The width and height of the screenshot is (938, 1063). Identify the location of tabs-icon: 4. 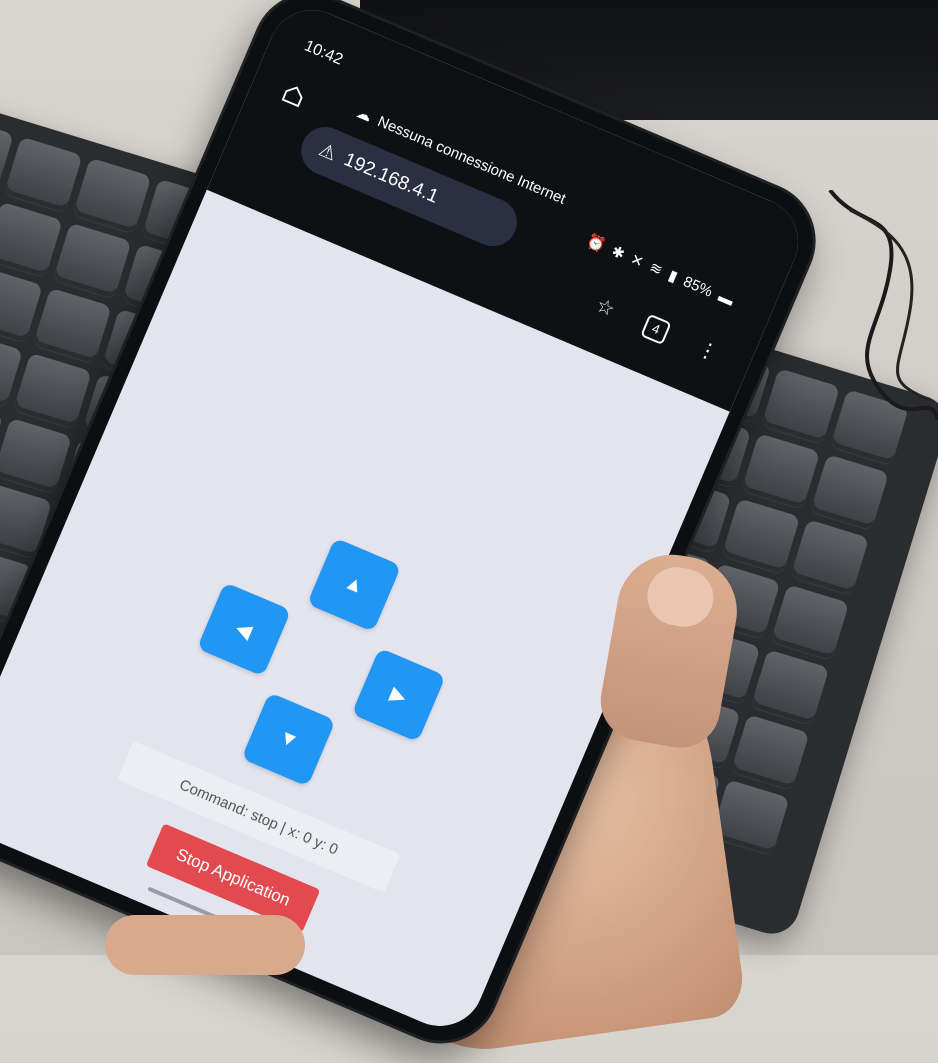
(656, 329).